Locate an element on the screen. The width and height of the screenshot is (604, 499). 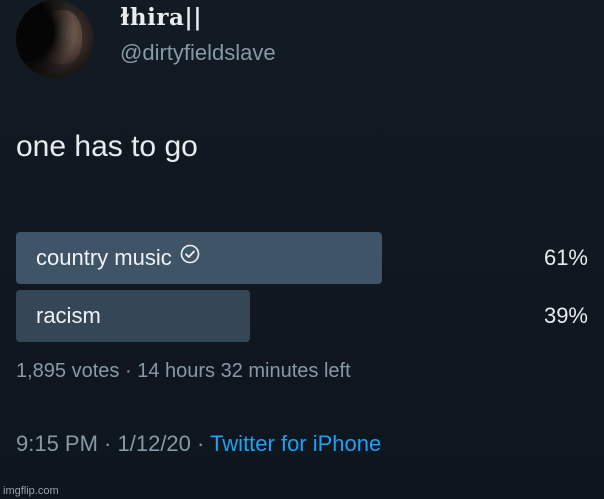
poll-votes: 1,895 votes is located at coordinates (68, 371).